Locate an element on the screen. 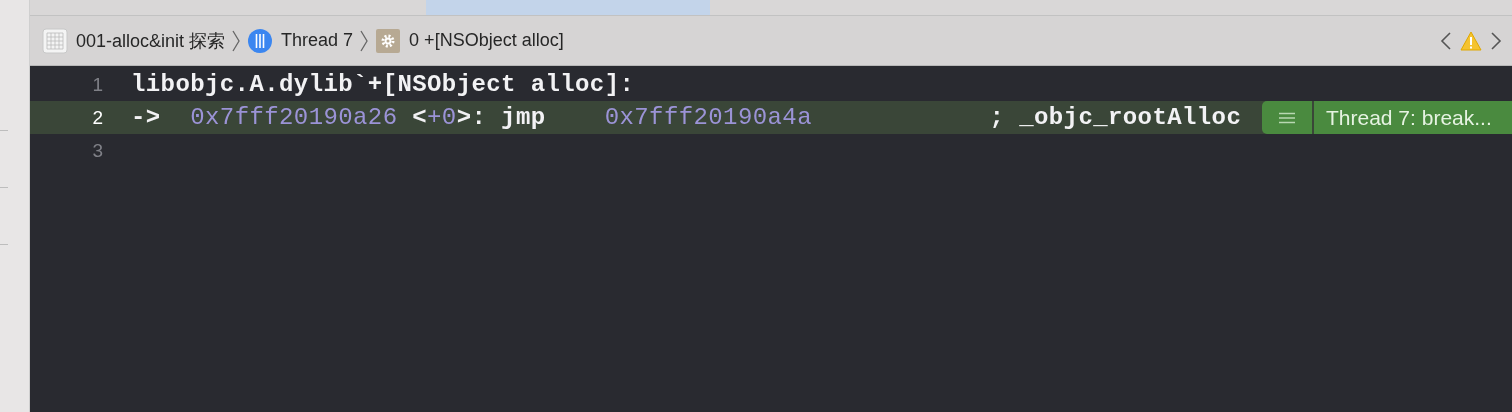  breadcrumb-item: 0 +[NSObject alloc] is located at coordinates (486, 40).